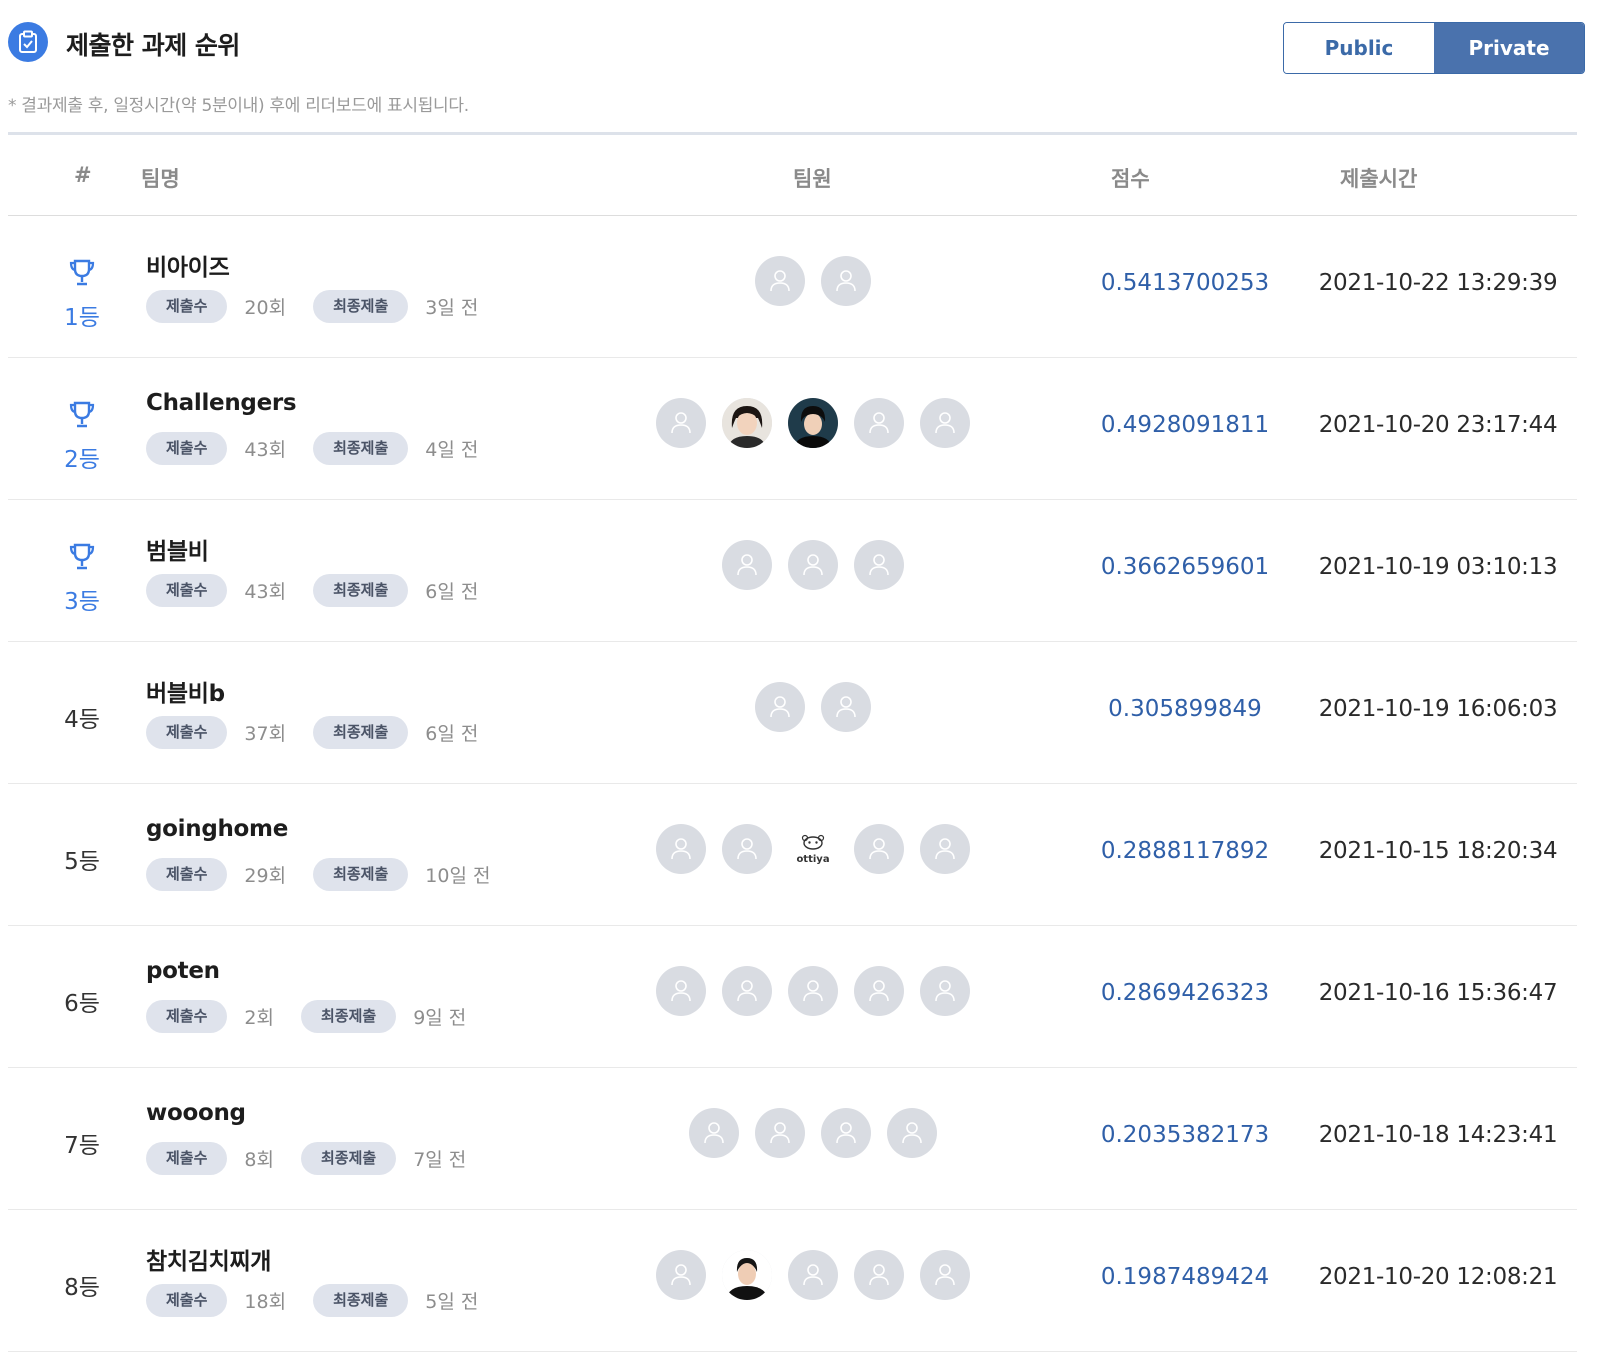 This screenshot has height=1352, width=1615. Describe the element at coordinates (1509, 48) in the screenshot. I see `private-tab: Private` at that location.